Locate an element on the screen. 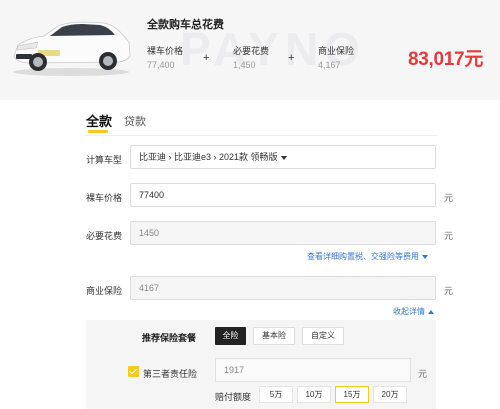  package-option-basic: 基本险 is located at coordinates (274, 336).